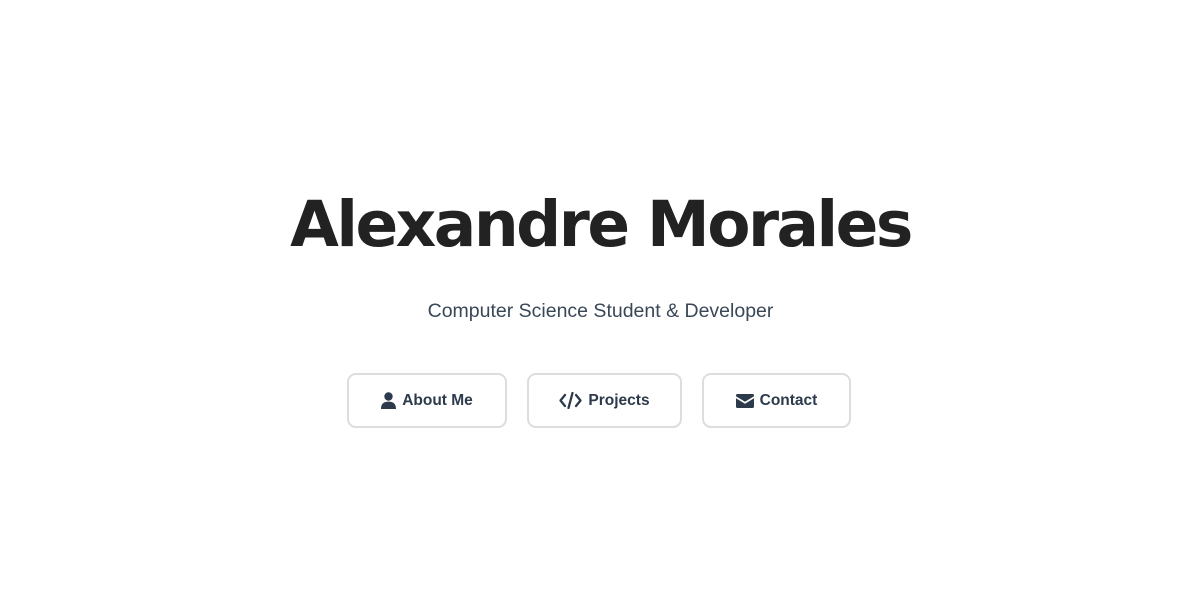 The image size is (1201, 595). What do you see at coordinates (437, 400) in the screenshot?
I see `about-me-label: About Me` at bounding box center [437, 400].